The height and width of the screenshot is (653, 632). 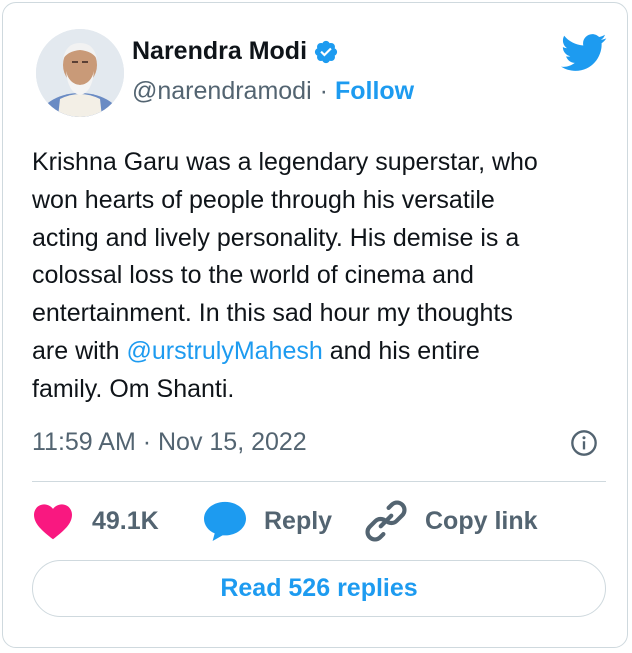 What do you see at coordinates (374, 91) in the screenshot?
I see `follow-button: Follow` at bounding box center [374, 91].